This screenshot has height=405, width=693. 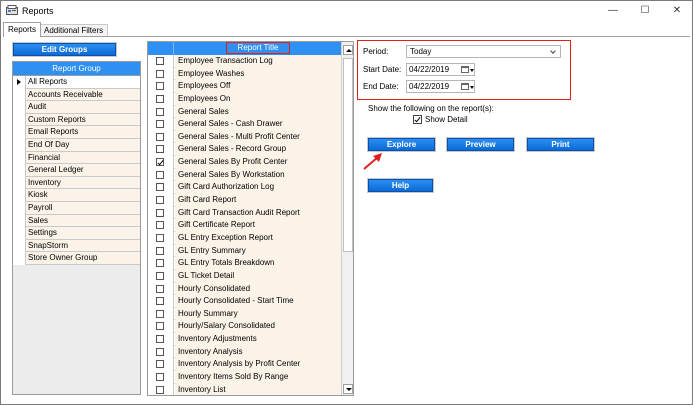 I want to click on report-title-row: Hourly/Salary Consolidated, so click(x=244, y=327).